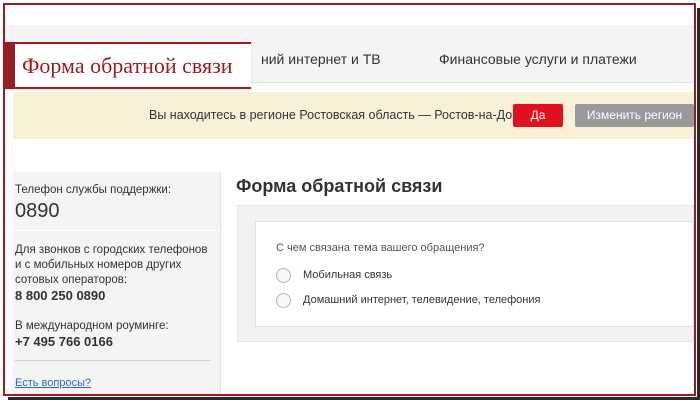 The width and height of the screenshot is (700, 400). Describe the element at coordinates (92, 326) in the screenshot. I see `roaming-phone-label: В международном роуминге:` at that location.